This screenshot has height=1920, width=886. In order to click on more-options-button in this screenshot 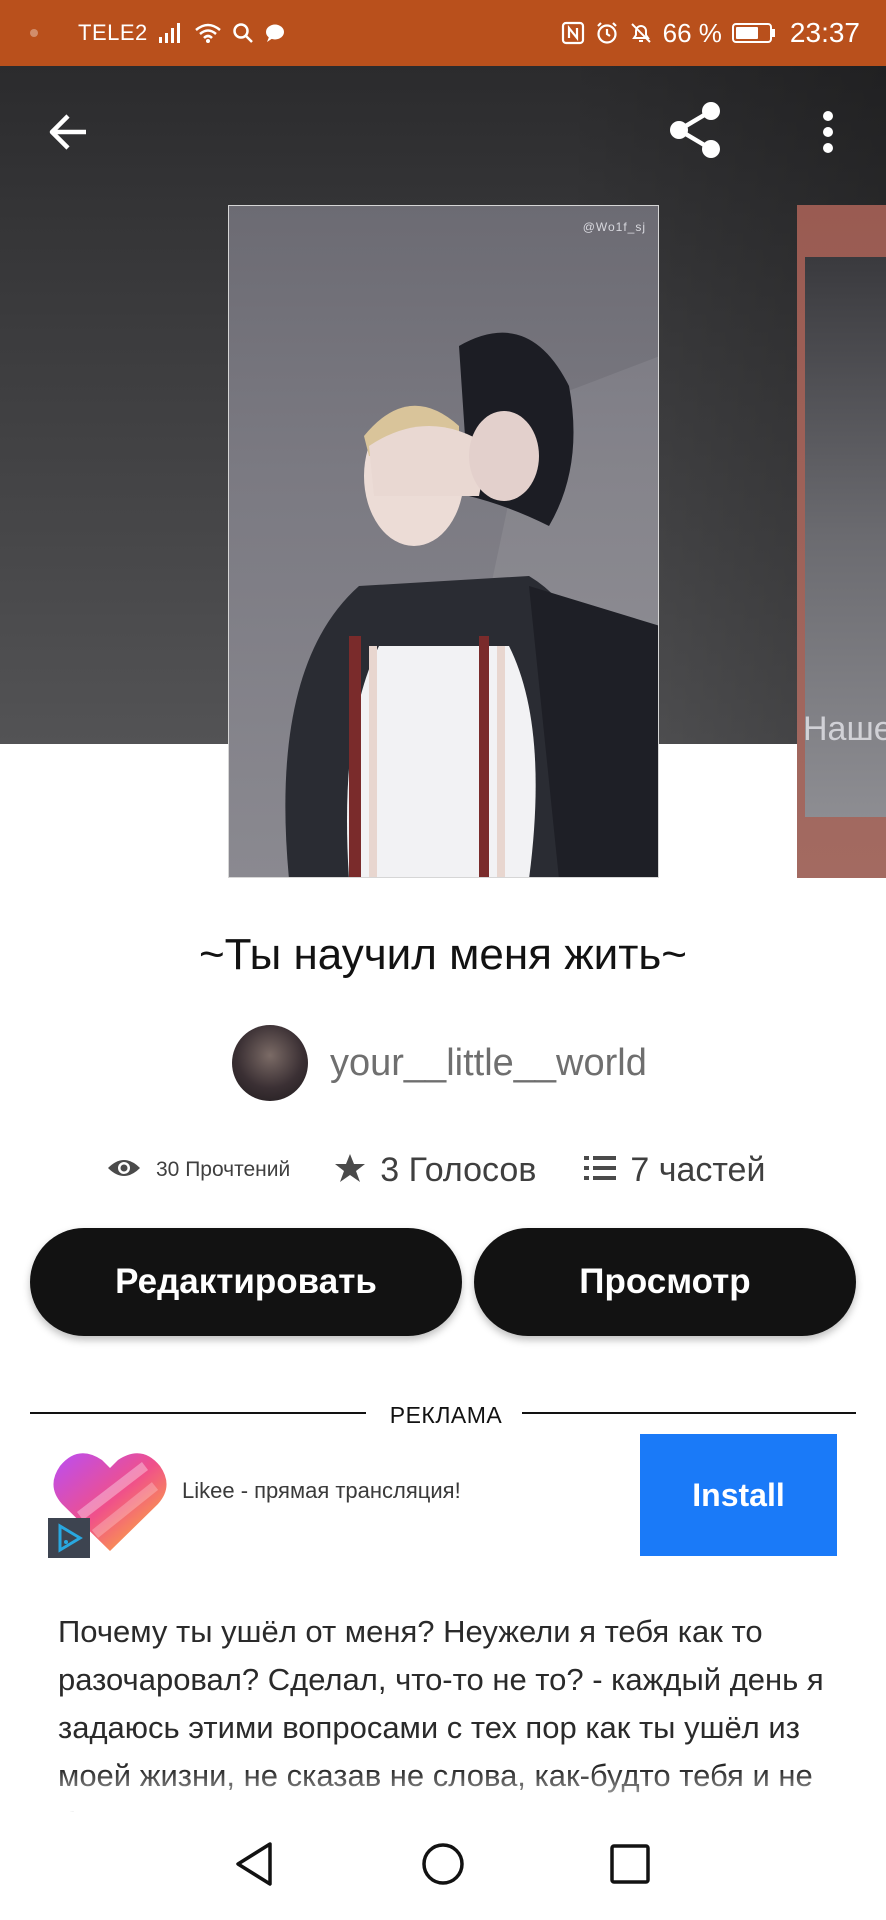, I will do `click(828, 134)`.